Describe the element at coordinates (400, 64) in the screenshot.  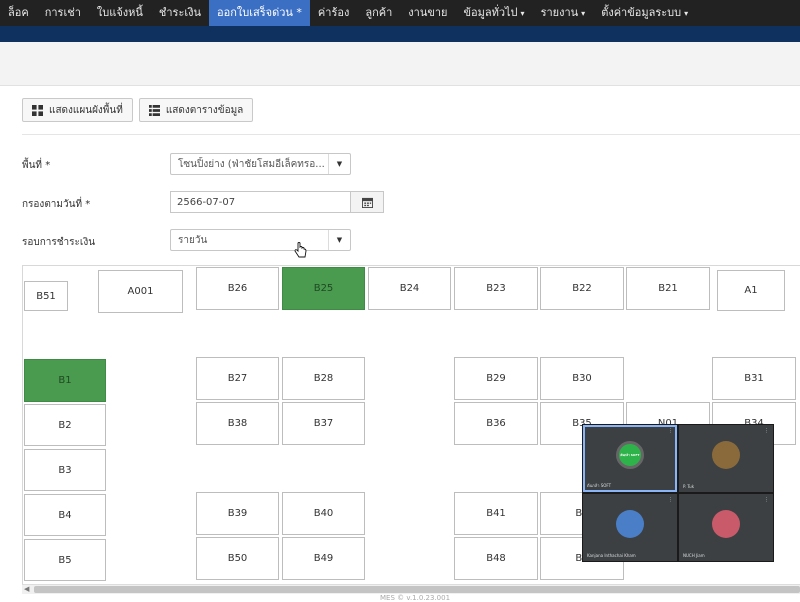
I see `page-header-area` at that location.